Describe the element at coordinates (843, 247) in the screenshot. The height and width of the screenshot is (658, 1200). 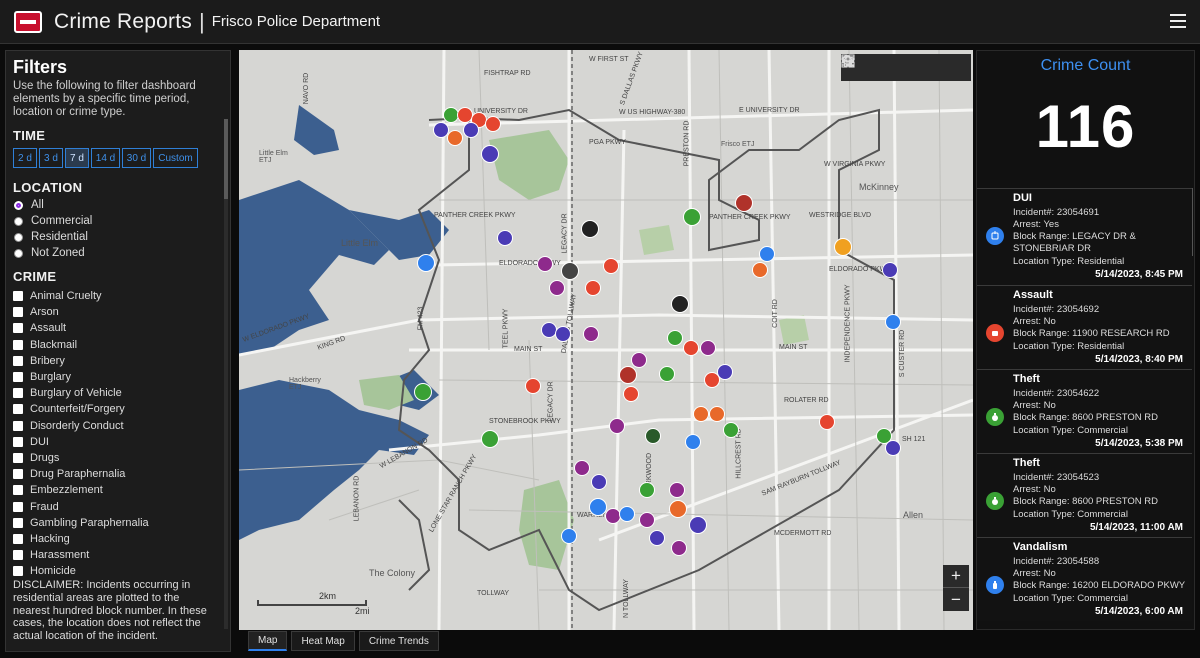
I see `warning-marker-icon` at that location.